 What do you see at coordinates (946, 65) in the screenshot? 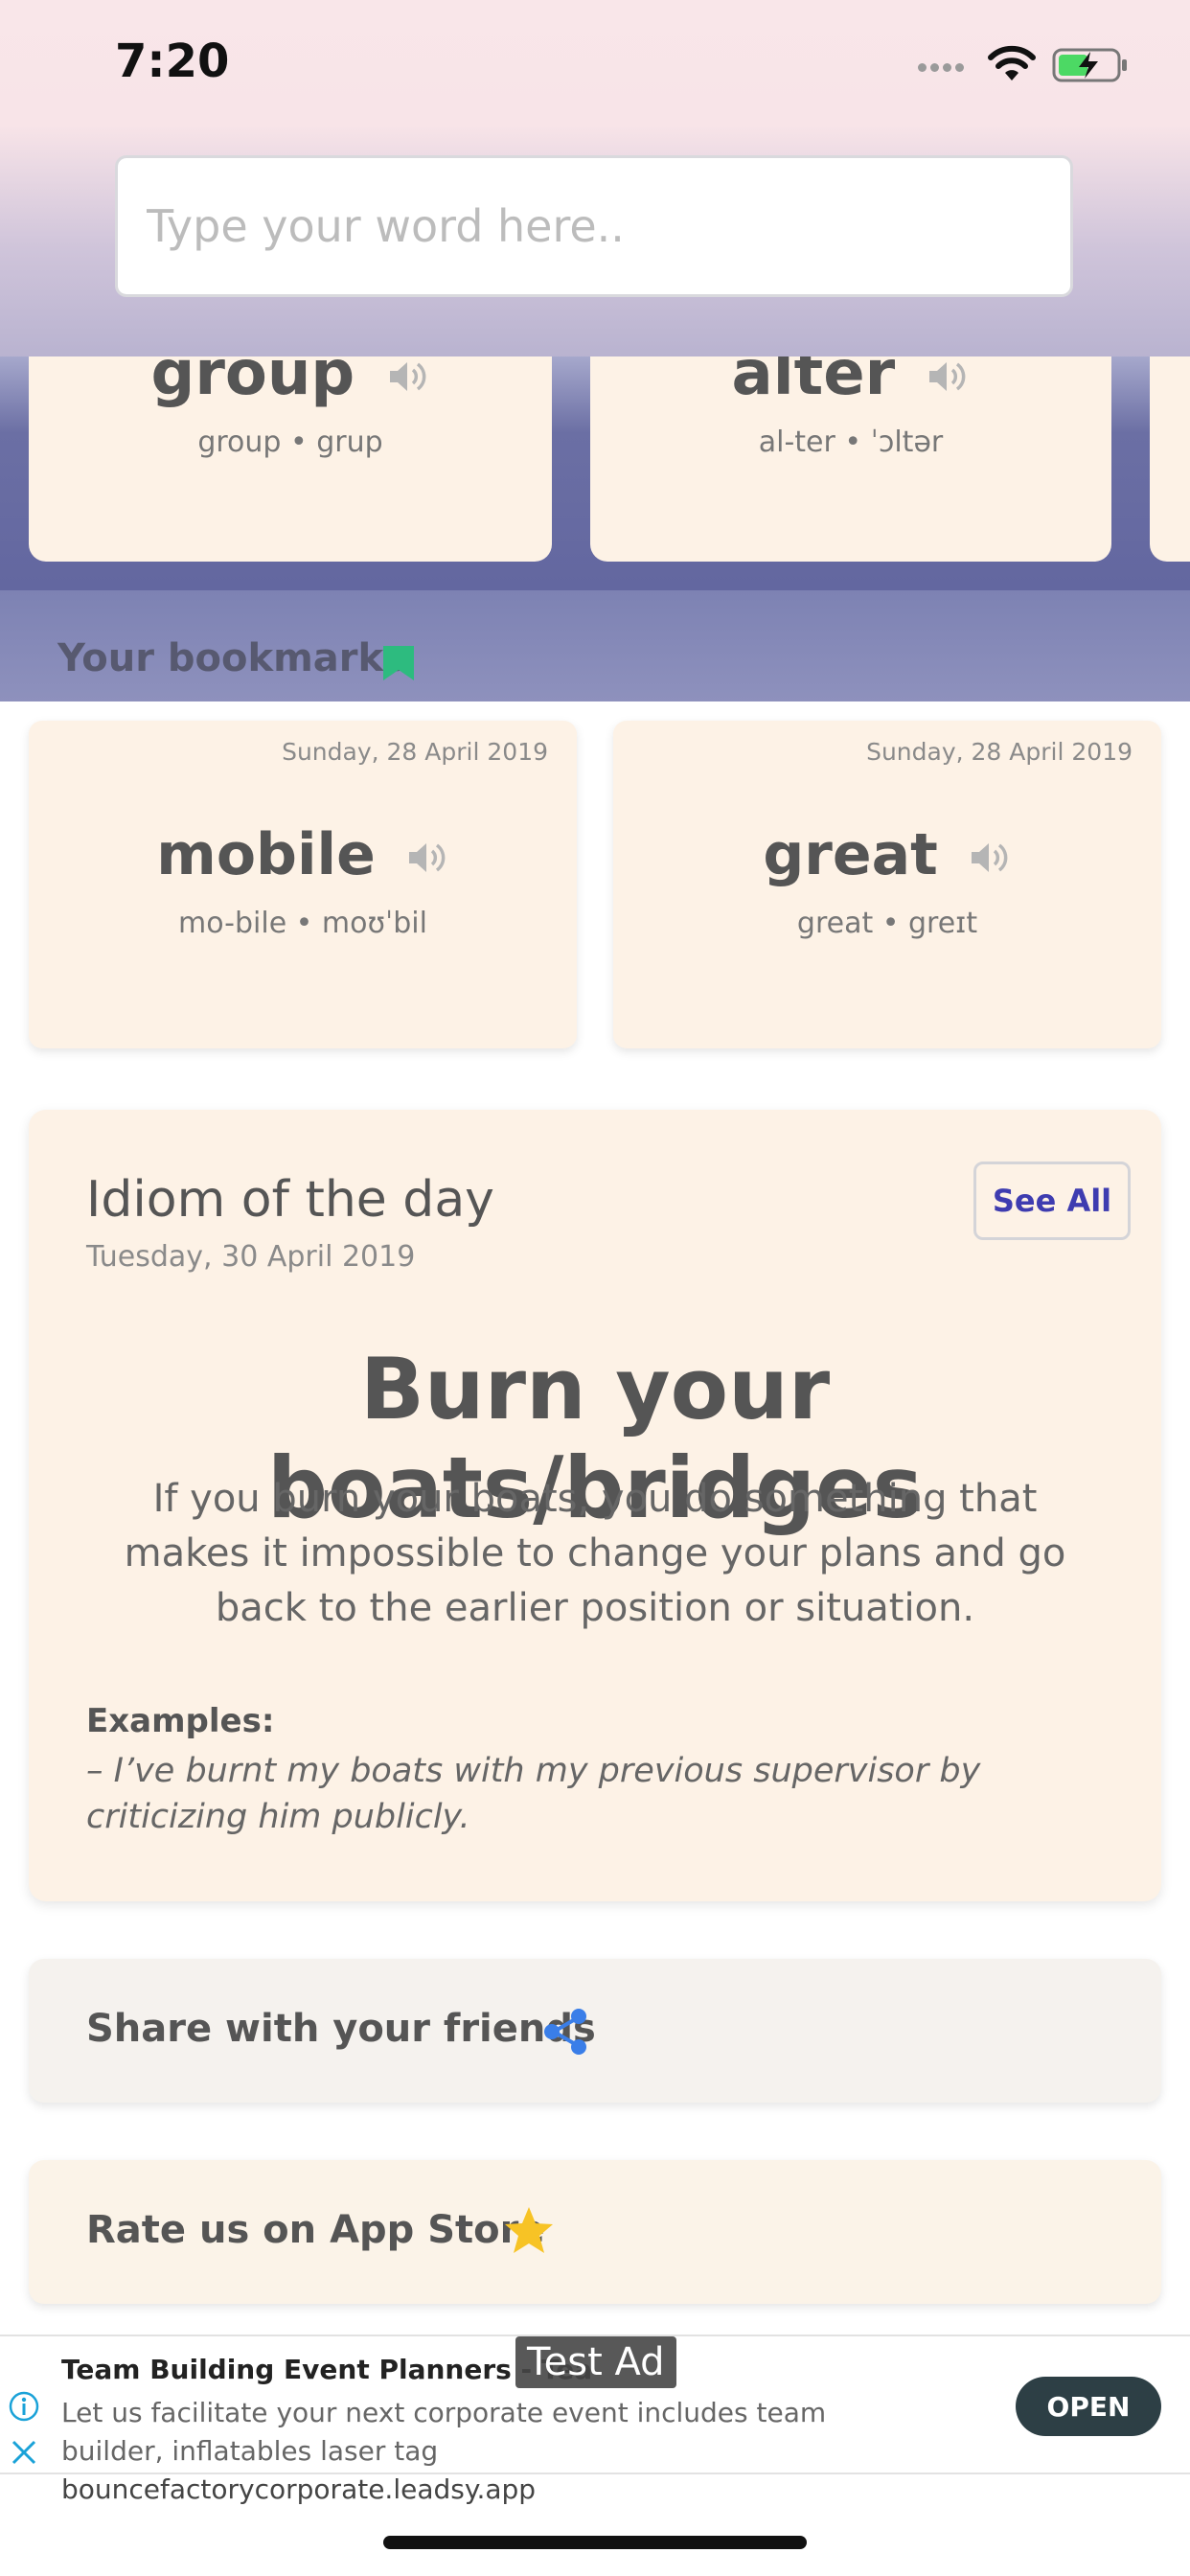
I see `cellular-signal-icon` at bounding box center [946, 65].